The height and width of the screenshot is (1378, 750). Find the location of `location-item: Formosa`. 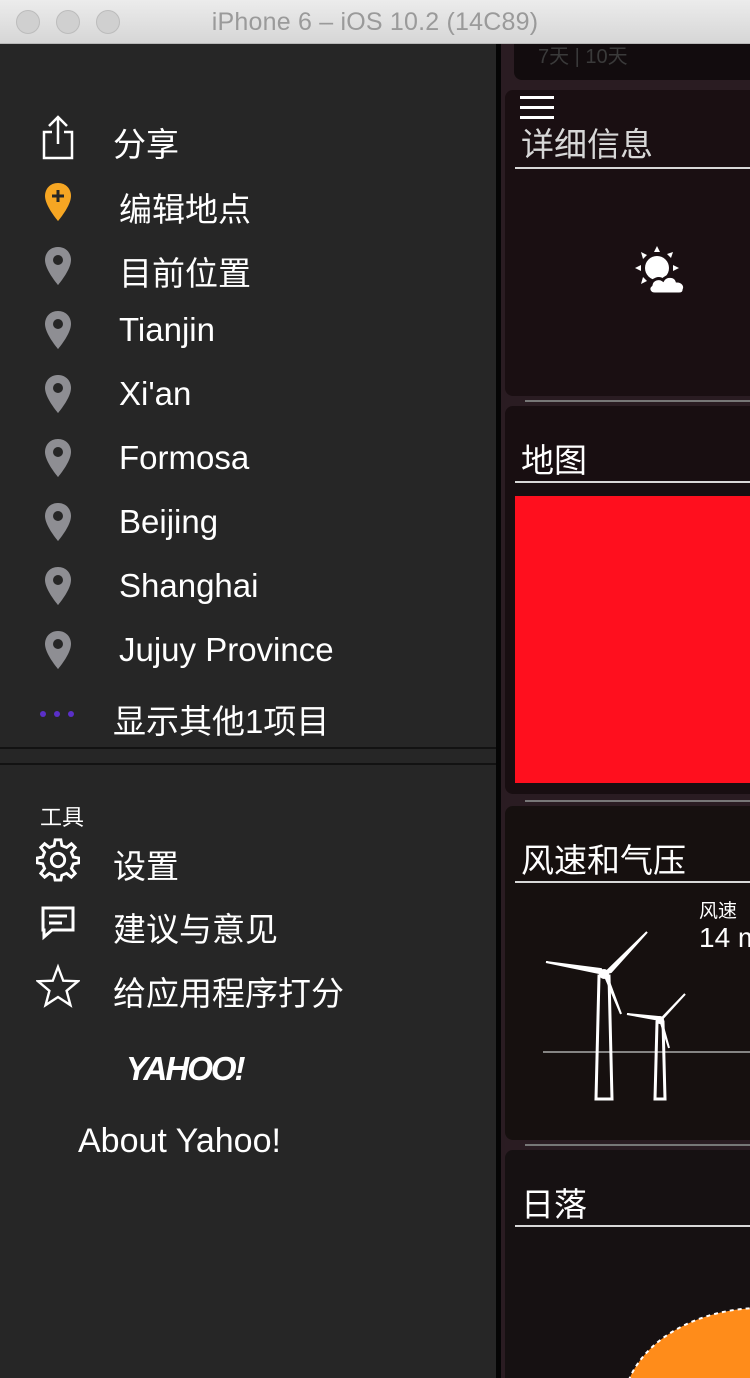

location-item: Formosa is located at coordinates (248, 458).